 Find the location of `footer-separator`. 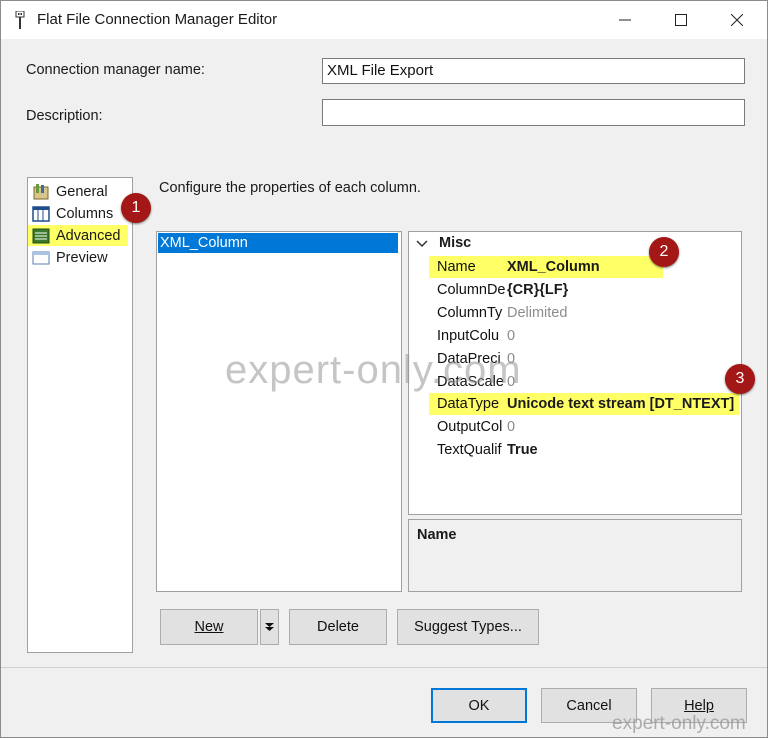

footer-separator is located at coordinates (384, 667).